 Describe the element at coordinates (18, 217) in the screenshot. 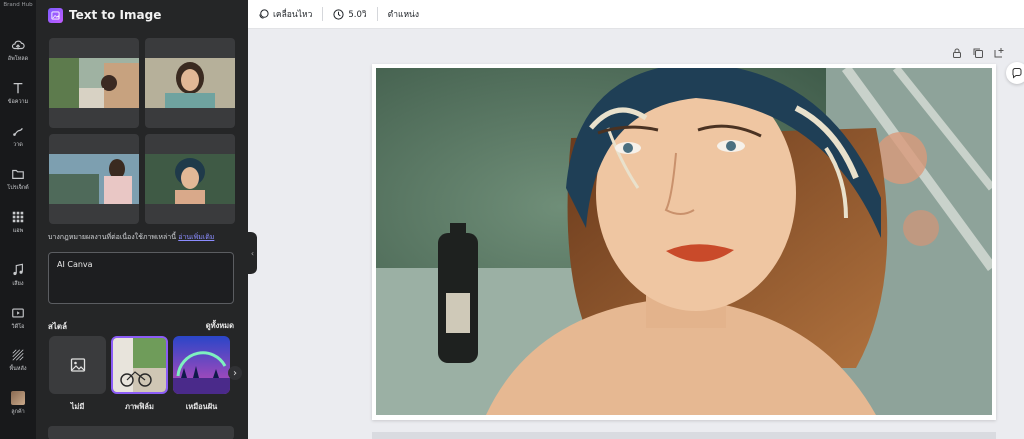

I see `apps-grid-icon` at that location.